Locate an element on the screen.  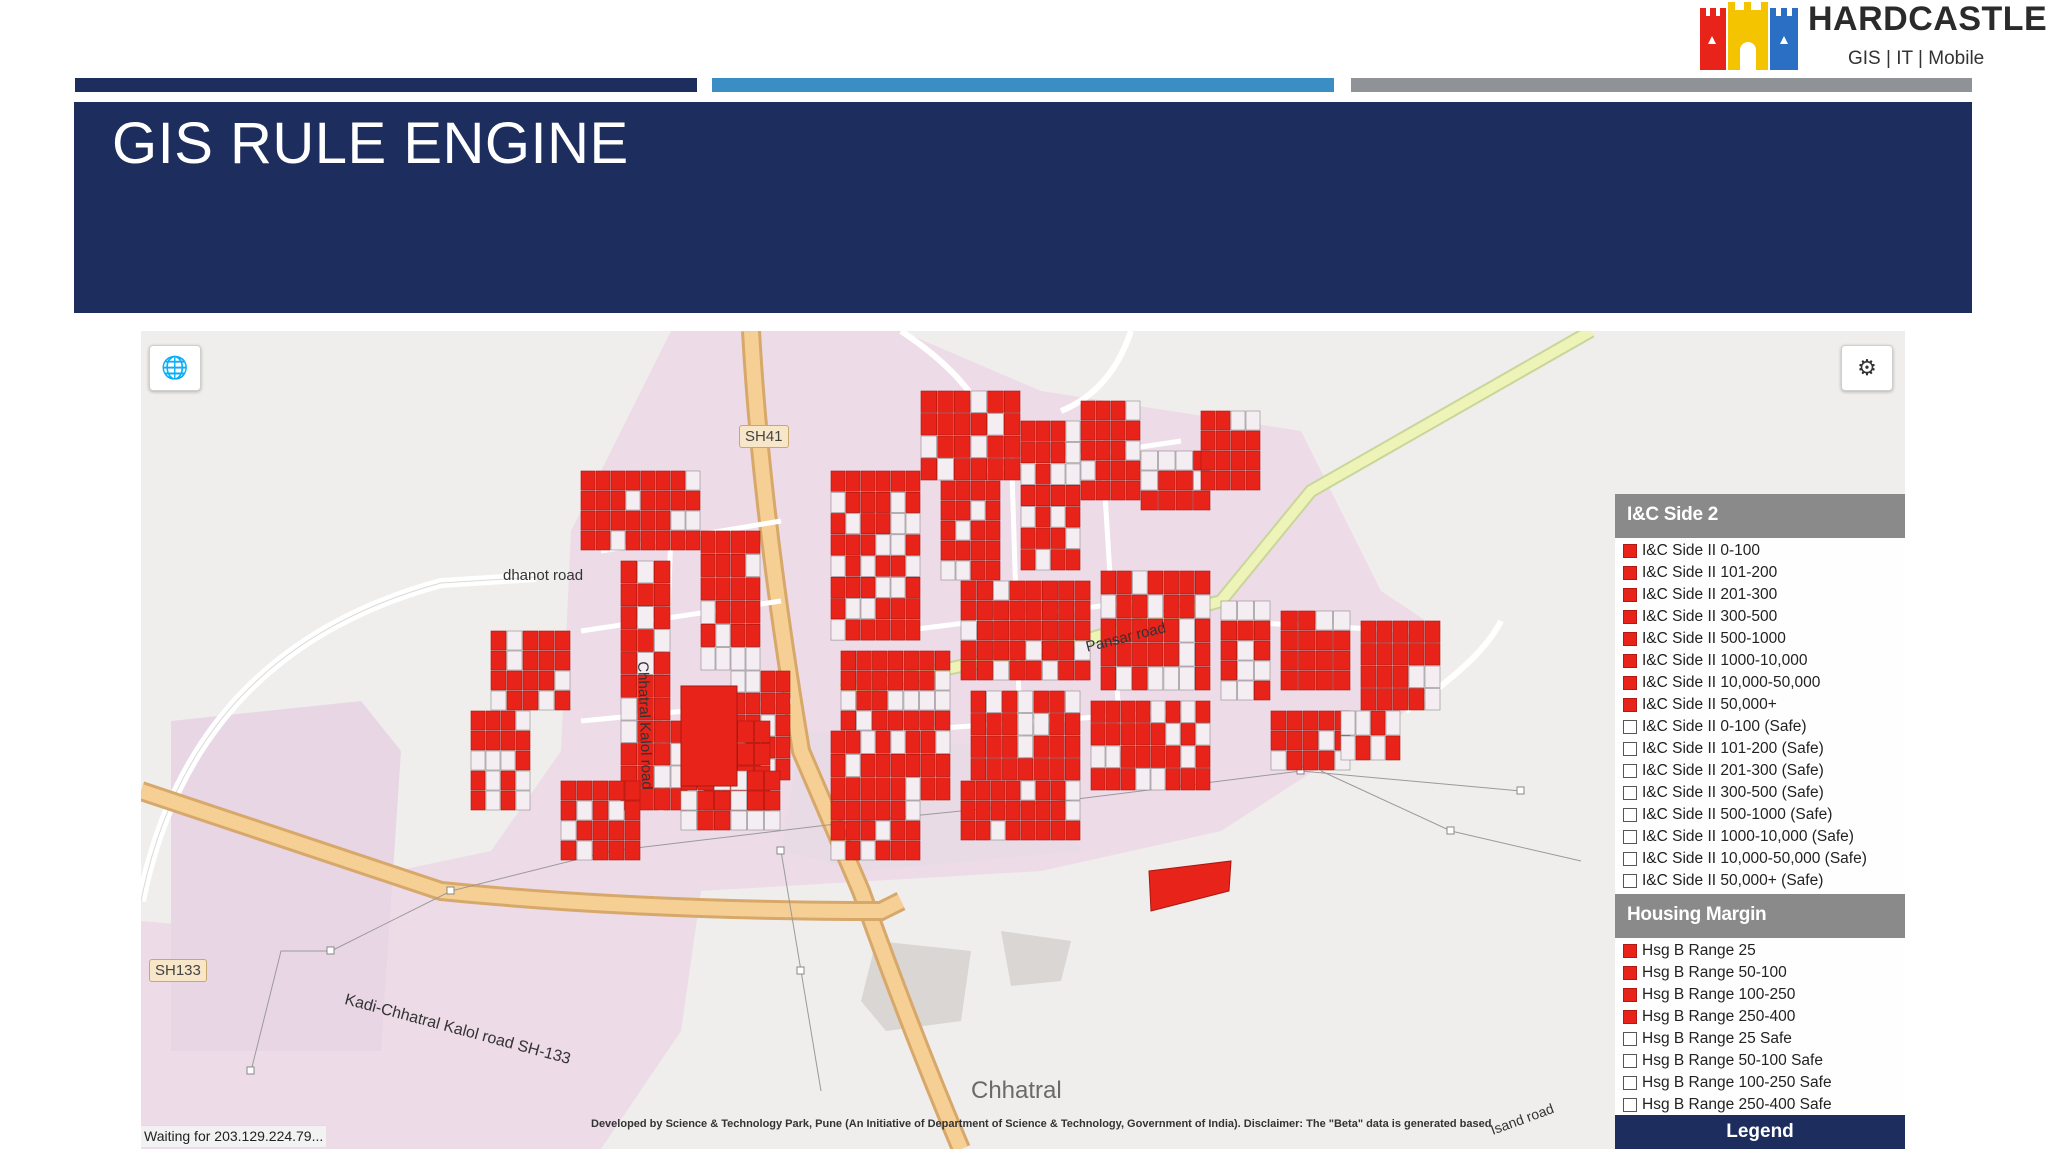
legend-item: Hsg B Range 100-250 Safe is located at coordinates (1764, 1083).